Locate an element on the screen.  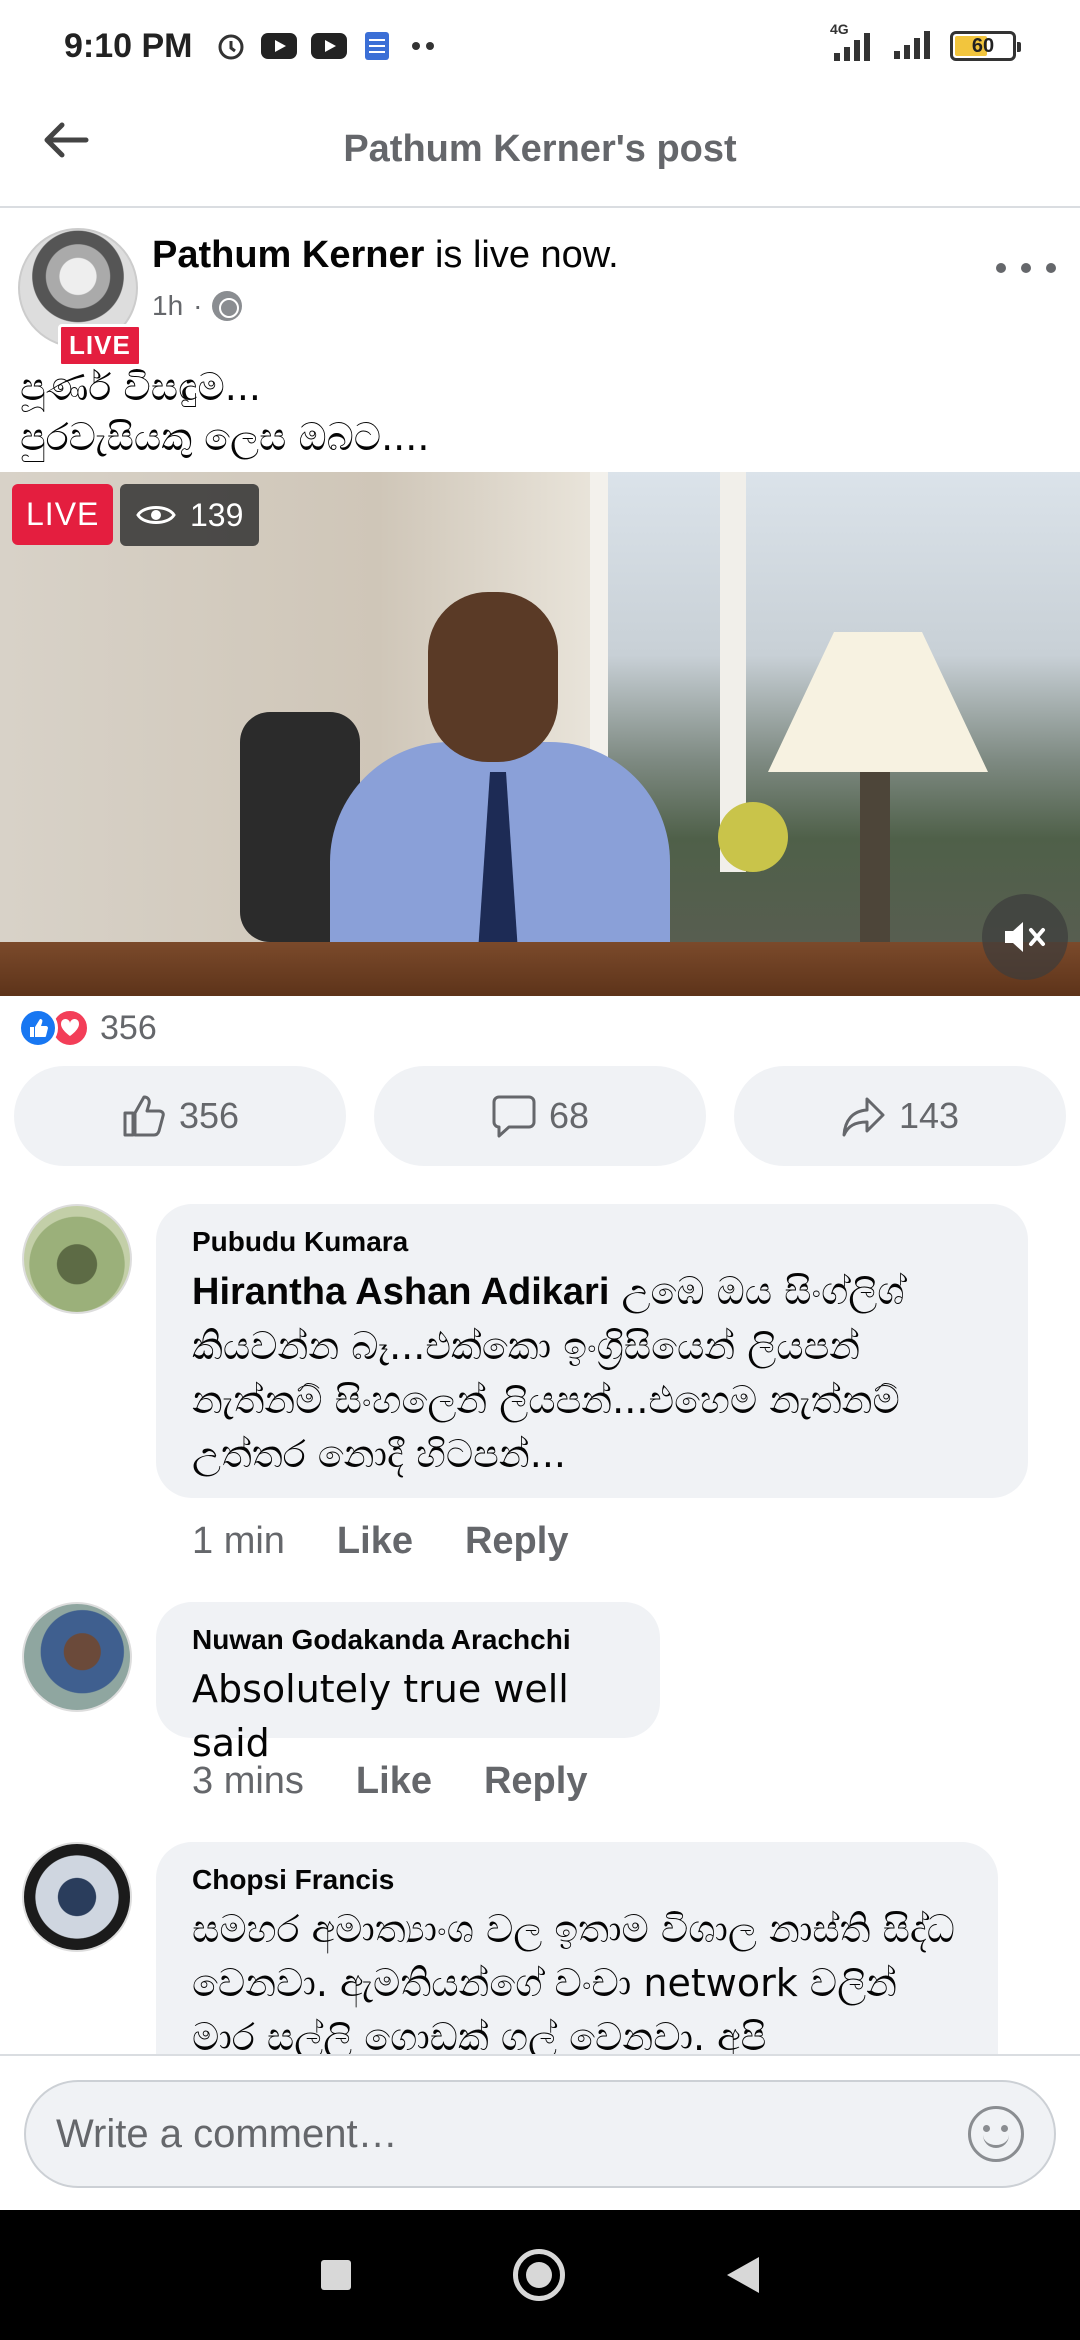
video-scene-plant is located at coordinates (753, 837).